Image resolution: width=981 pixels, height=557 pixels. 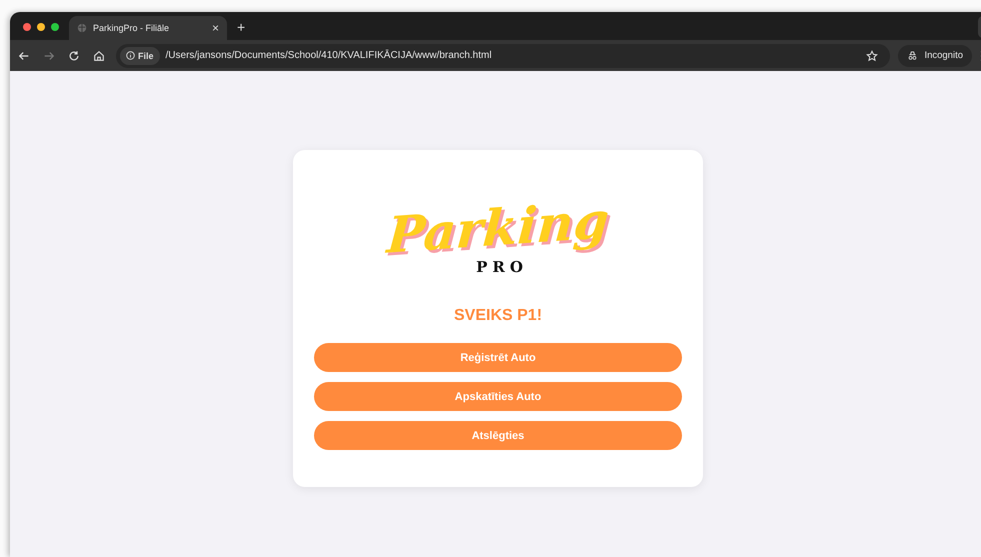 I want to click on maximize-window-icon, so click(x=55, y=27).